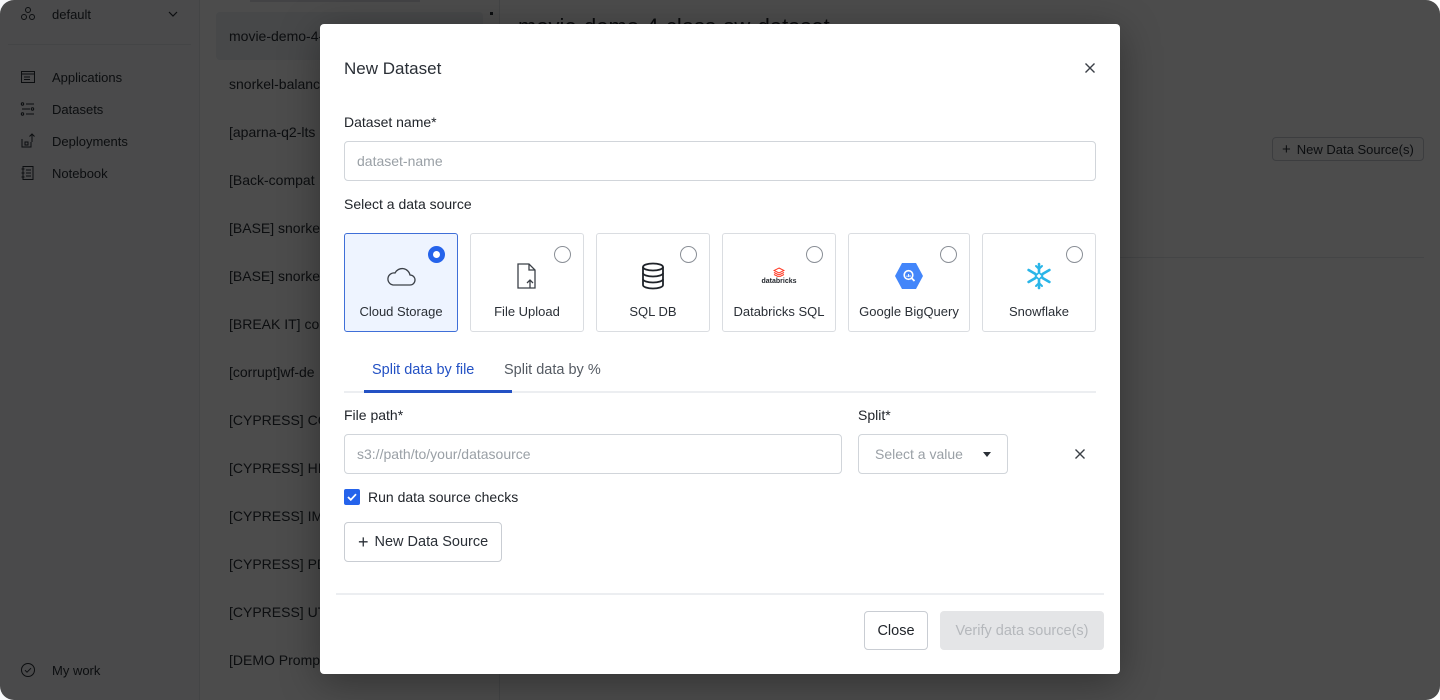 This screenshot has width=1440, height=700. I want to click on dataset-name-input, so click(720, 161).